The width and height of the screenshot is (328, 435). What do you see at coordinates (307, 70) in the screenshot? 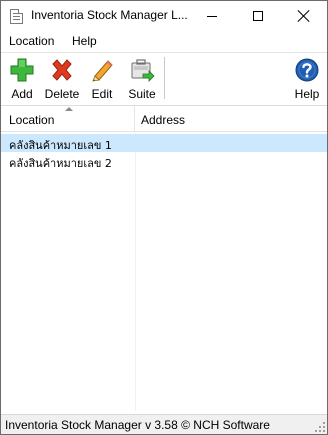
I see `help-icon` at bounding box center [307, 70].